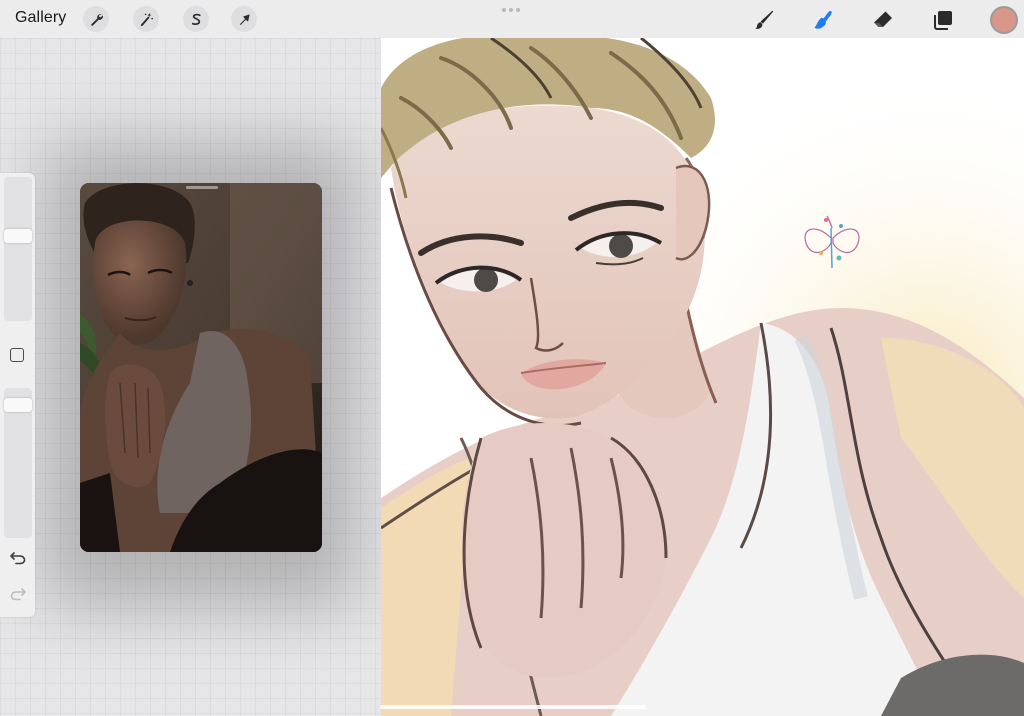 The width and height of the screenshot is (1024, 716). I want to click on sidebar-panel, so click(17, 395).